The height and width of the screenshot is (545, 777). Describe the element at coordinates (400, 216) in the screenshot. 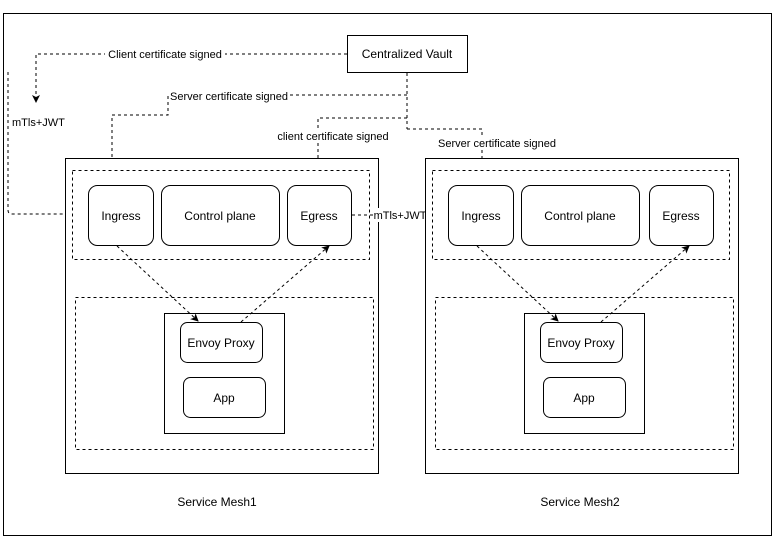

I see `edge-label-mtls-between: mTls+JWT` at that location.